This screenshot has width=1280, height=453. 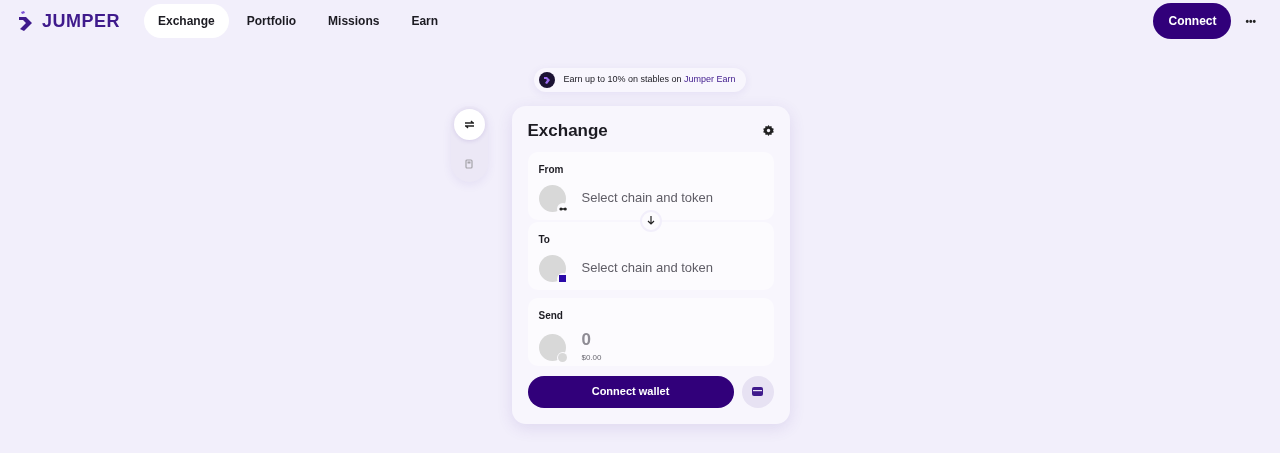 I want to click on wallet-button, so click(x=757, y=391).